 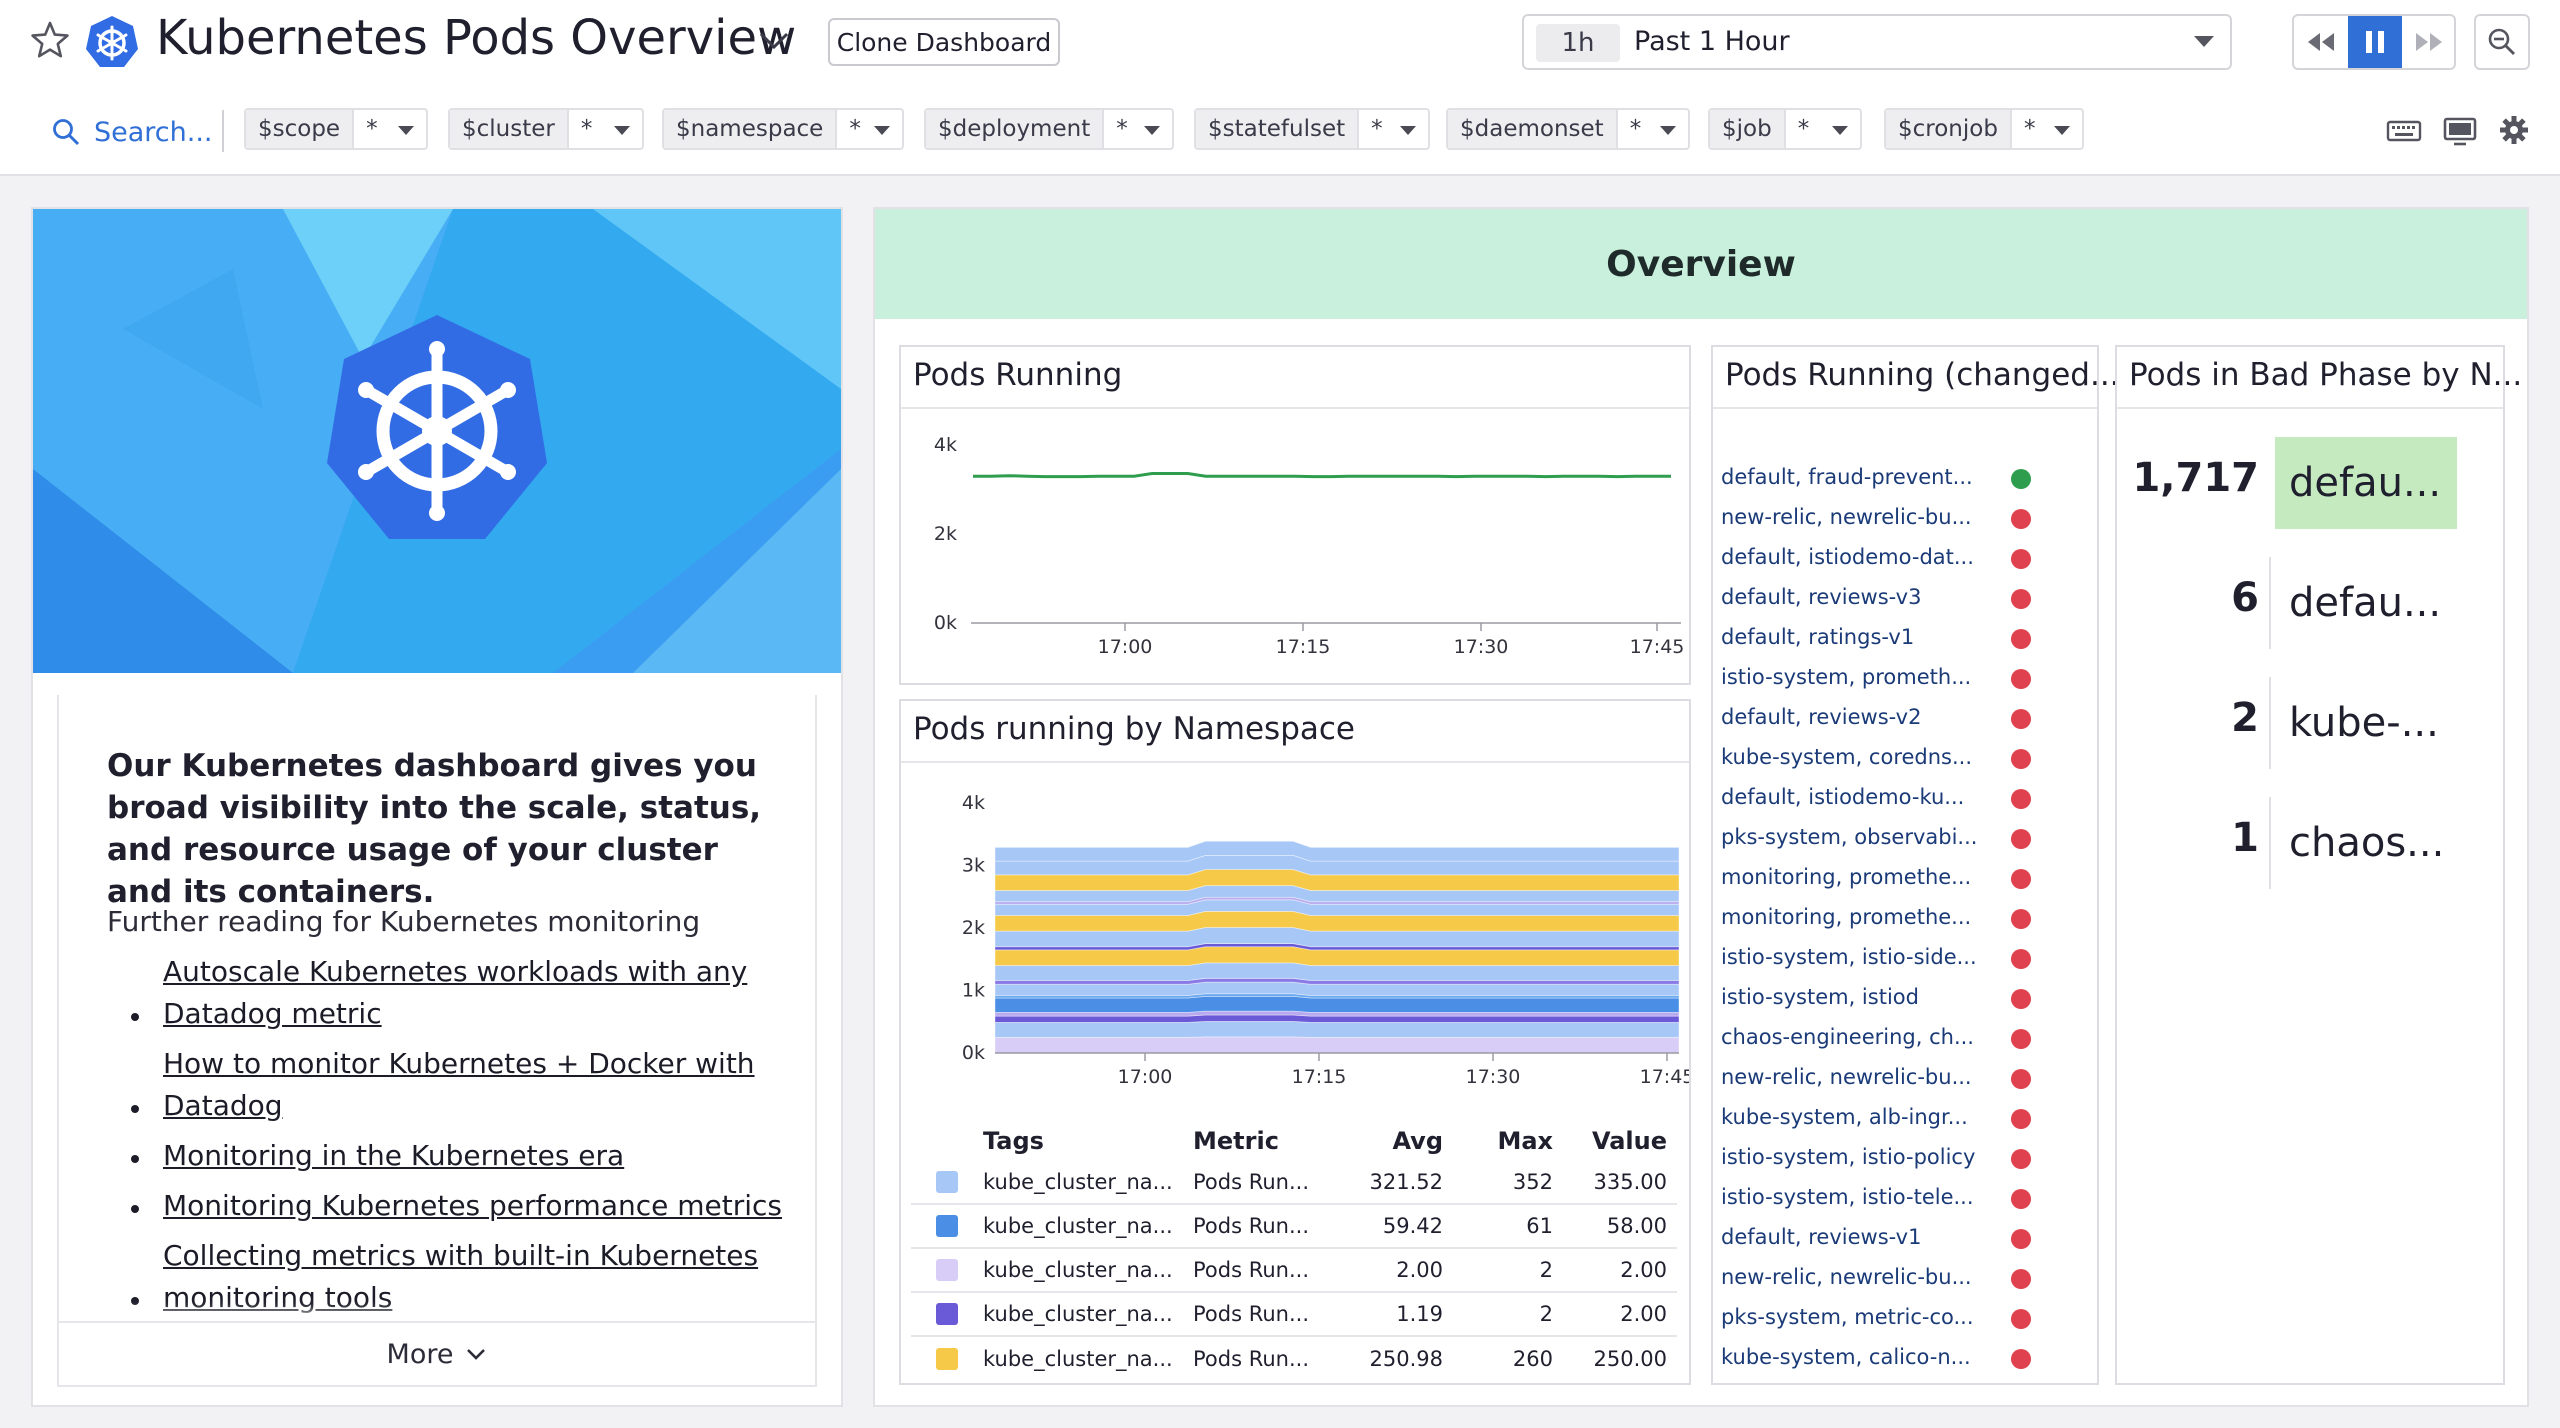 What do you see at coordinates (1295, 941) in the screenshot?
I see `pods-by-namespace-chart: 0k 1k 2k 3k 4k 17:00 17:15 17:30 17:45` at bounding box center [1295, 941].